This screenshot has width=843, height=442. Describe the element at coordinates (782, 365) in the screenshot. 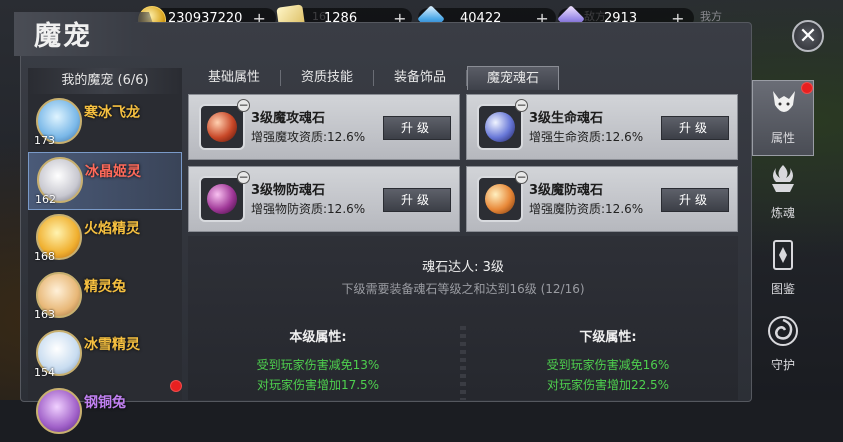

I see `side-nav-label: 守护` at that location.